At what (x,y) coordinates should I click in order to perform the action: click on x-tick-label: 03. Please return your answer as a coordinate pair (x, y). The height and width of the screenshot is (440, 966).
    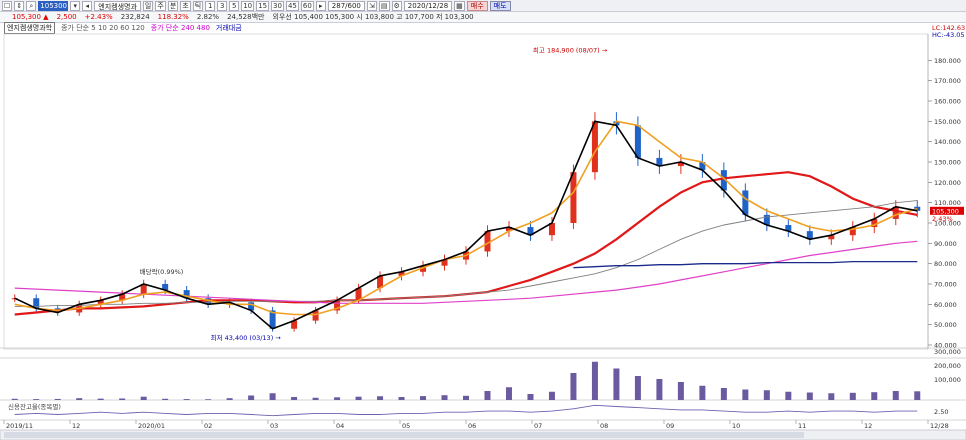
    Looking at the image, I should click on (274, 426).